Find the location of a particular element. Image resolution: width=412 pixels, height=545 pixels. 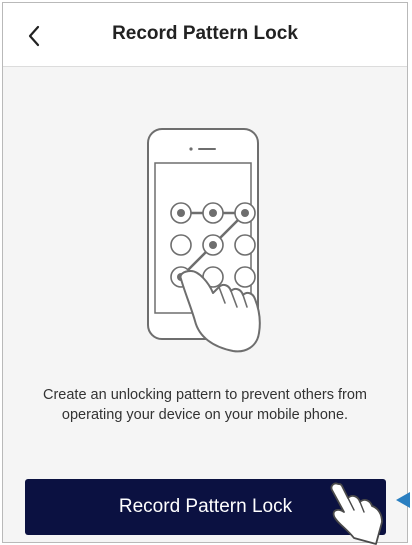

record-pattern-lock-button: Record Pattern Lock is located at coordinates (205, 507).